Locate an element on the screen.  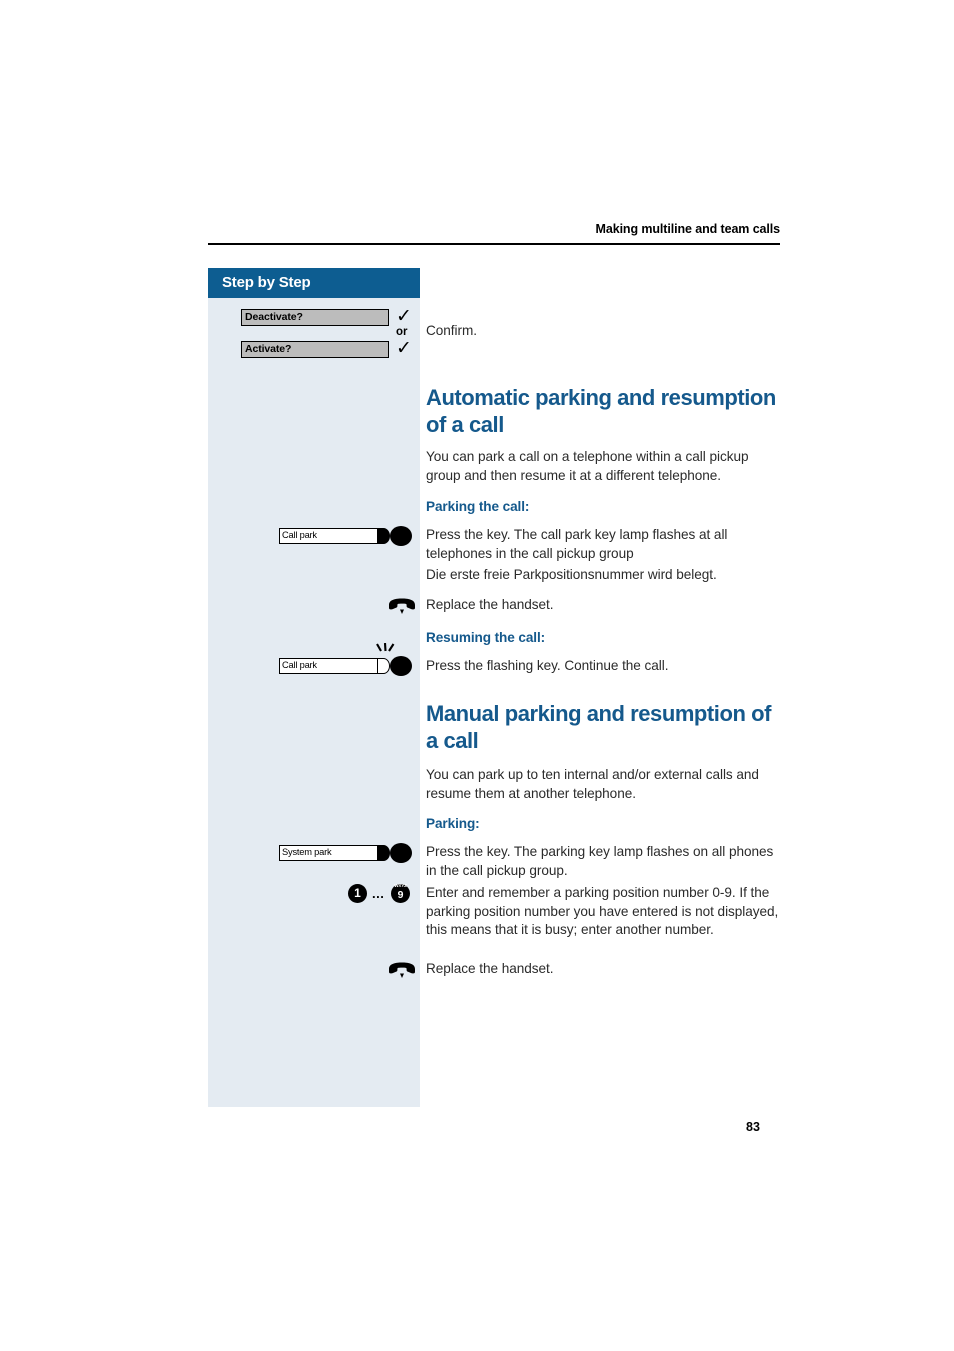
subheading-resuming-the-call: Resuming the call: is located at coordinates (486, 637).